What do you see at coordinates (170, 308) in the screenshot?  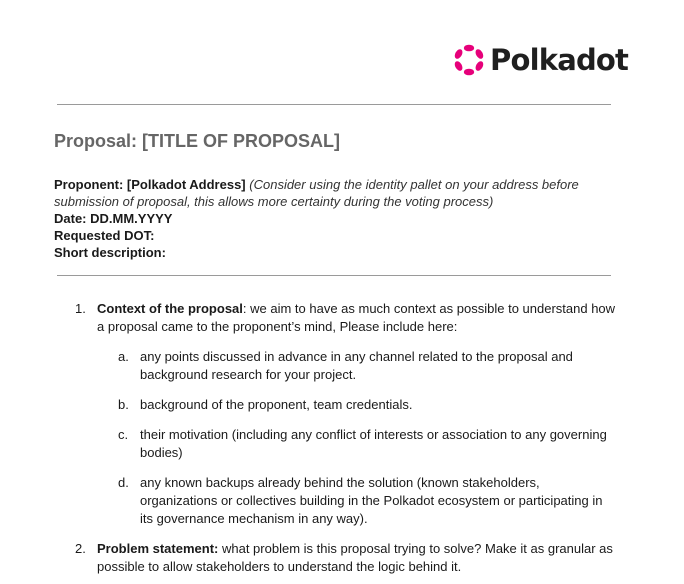 I see `list-item-heading: Context of the proposal` at bounding box center [170, 308].